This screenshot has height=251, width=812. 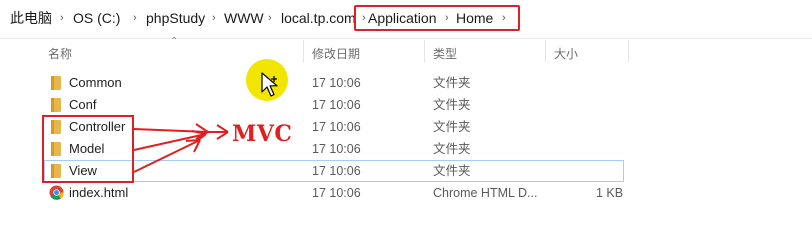 I want to click on file-name: index.html, so click(x=99, y=192).